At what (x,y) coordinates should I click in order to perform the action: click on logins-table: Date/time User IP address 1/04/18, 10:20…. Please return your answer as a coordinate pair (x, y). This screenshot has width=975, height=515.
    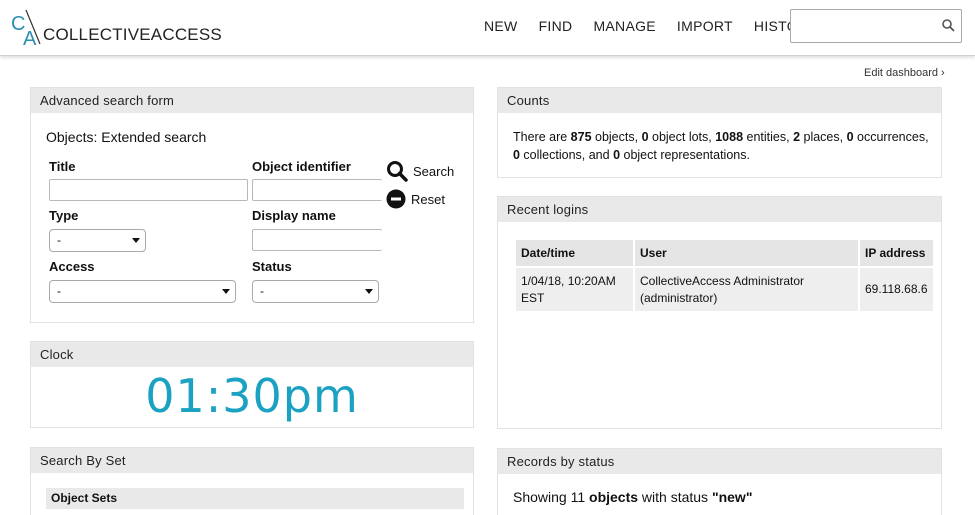
    Looking at the image, I should click on (724, 275).